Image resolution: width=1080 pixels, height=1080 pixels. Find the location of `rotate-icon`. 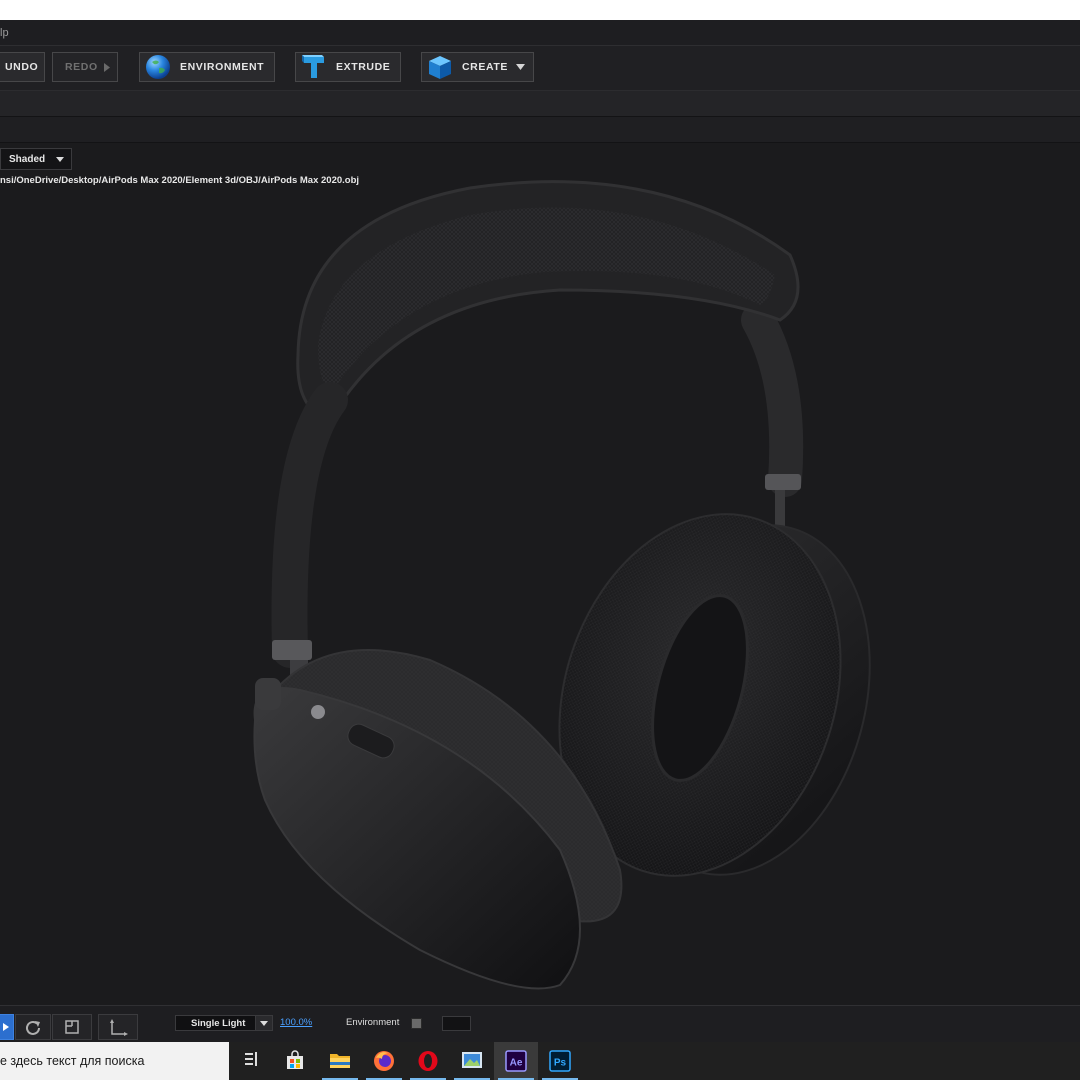

rotate-icon is located at coordinates (33, 1027).